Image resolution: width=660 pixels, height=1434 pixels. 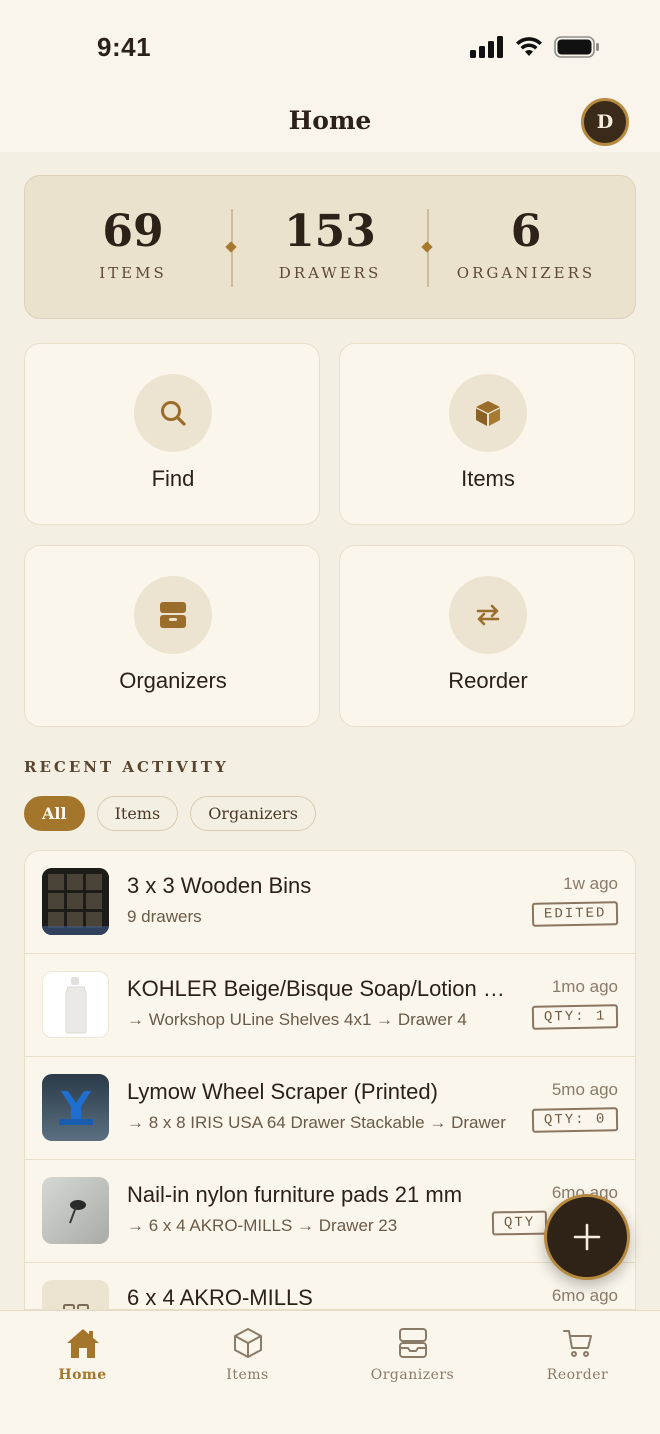 I want to click on stats-card: 69 ITEMS 153 DRAWERS 6 ORGANIZERS, so click(x=330, y=247).